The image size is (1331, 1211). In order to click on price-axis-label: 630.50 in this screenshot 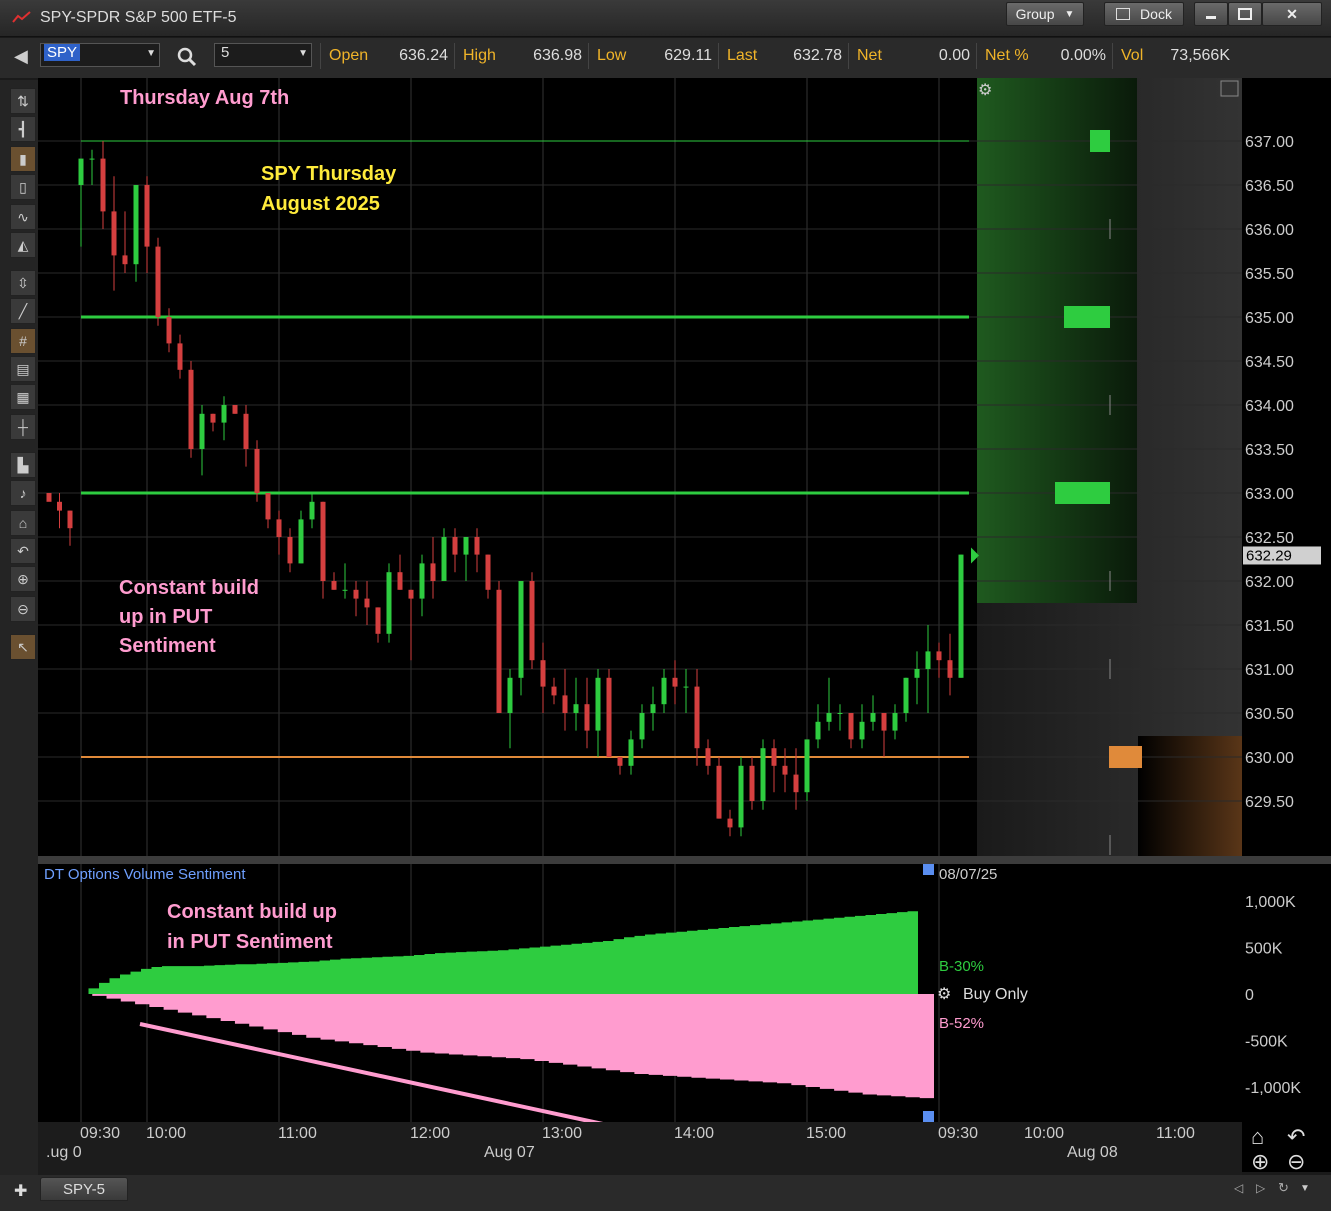, I will do `click(1269, 714)`.